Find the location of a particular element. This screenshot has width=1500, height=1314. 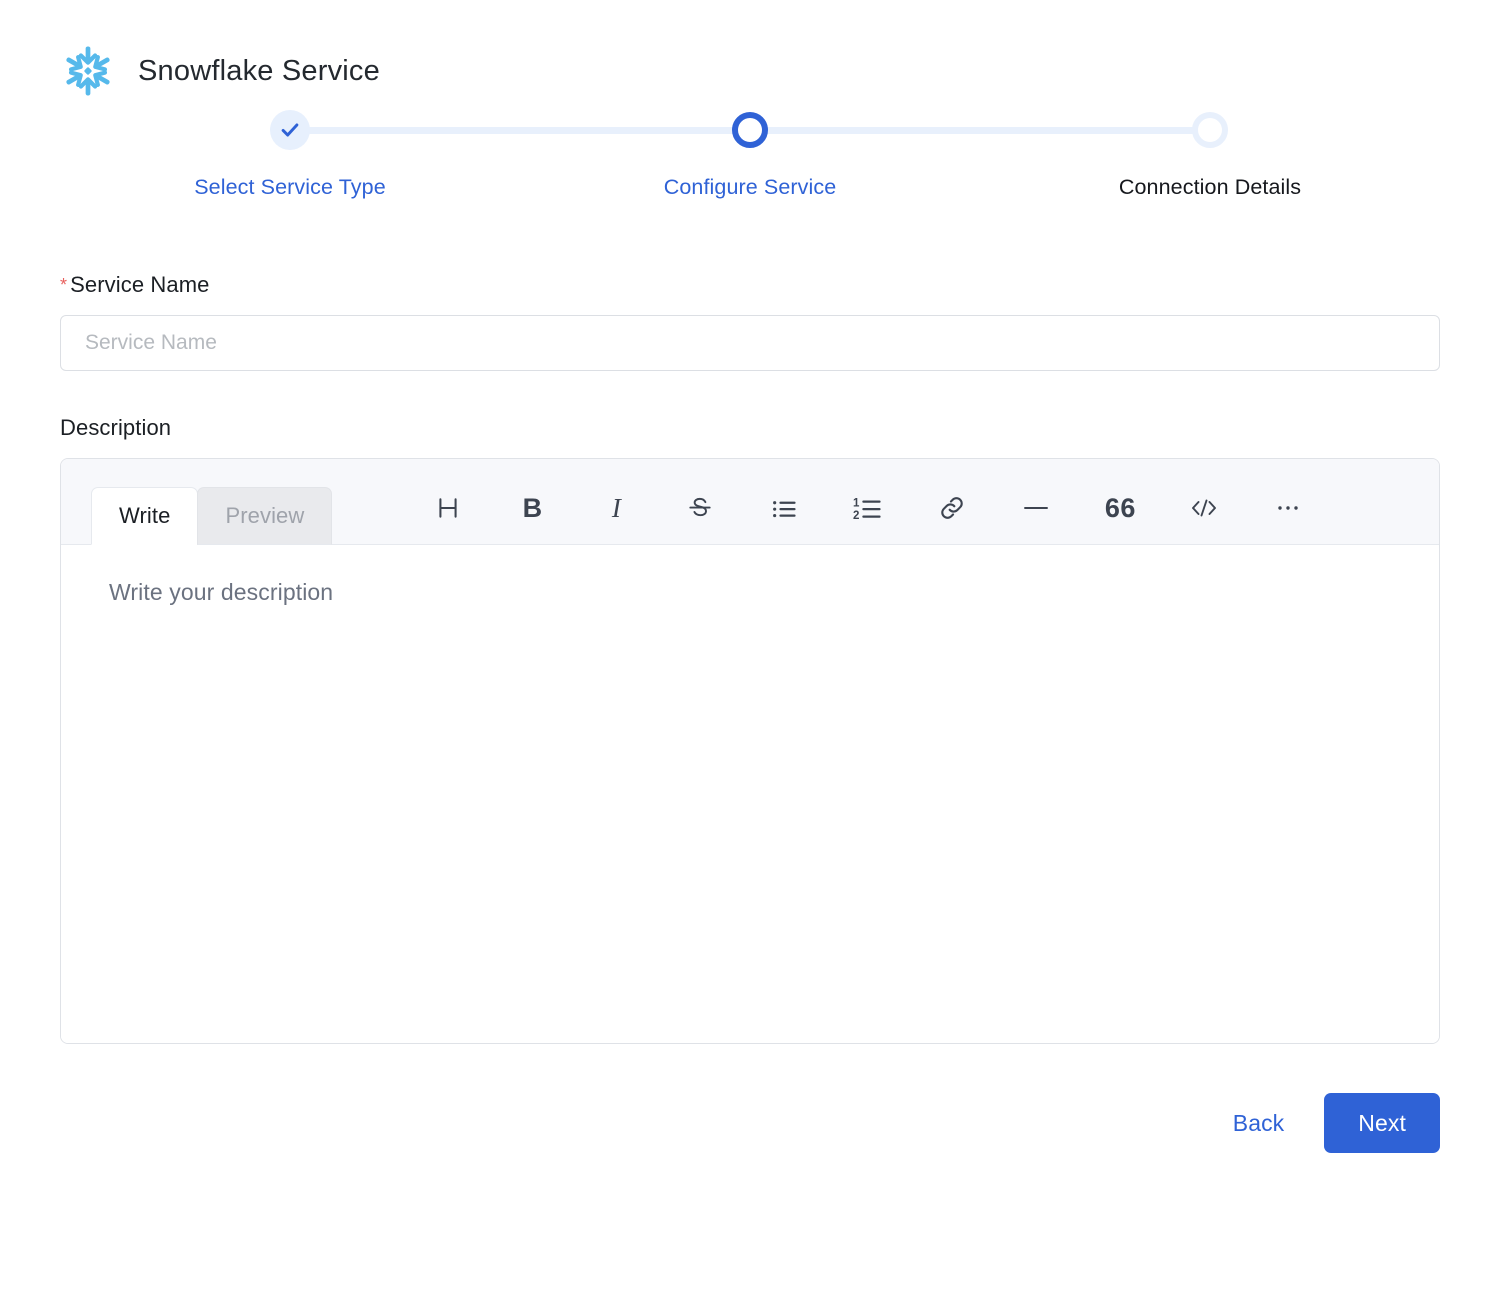

strikethrough-icon is located at coordinates (700, 508).